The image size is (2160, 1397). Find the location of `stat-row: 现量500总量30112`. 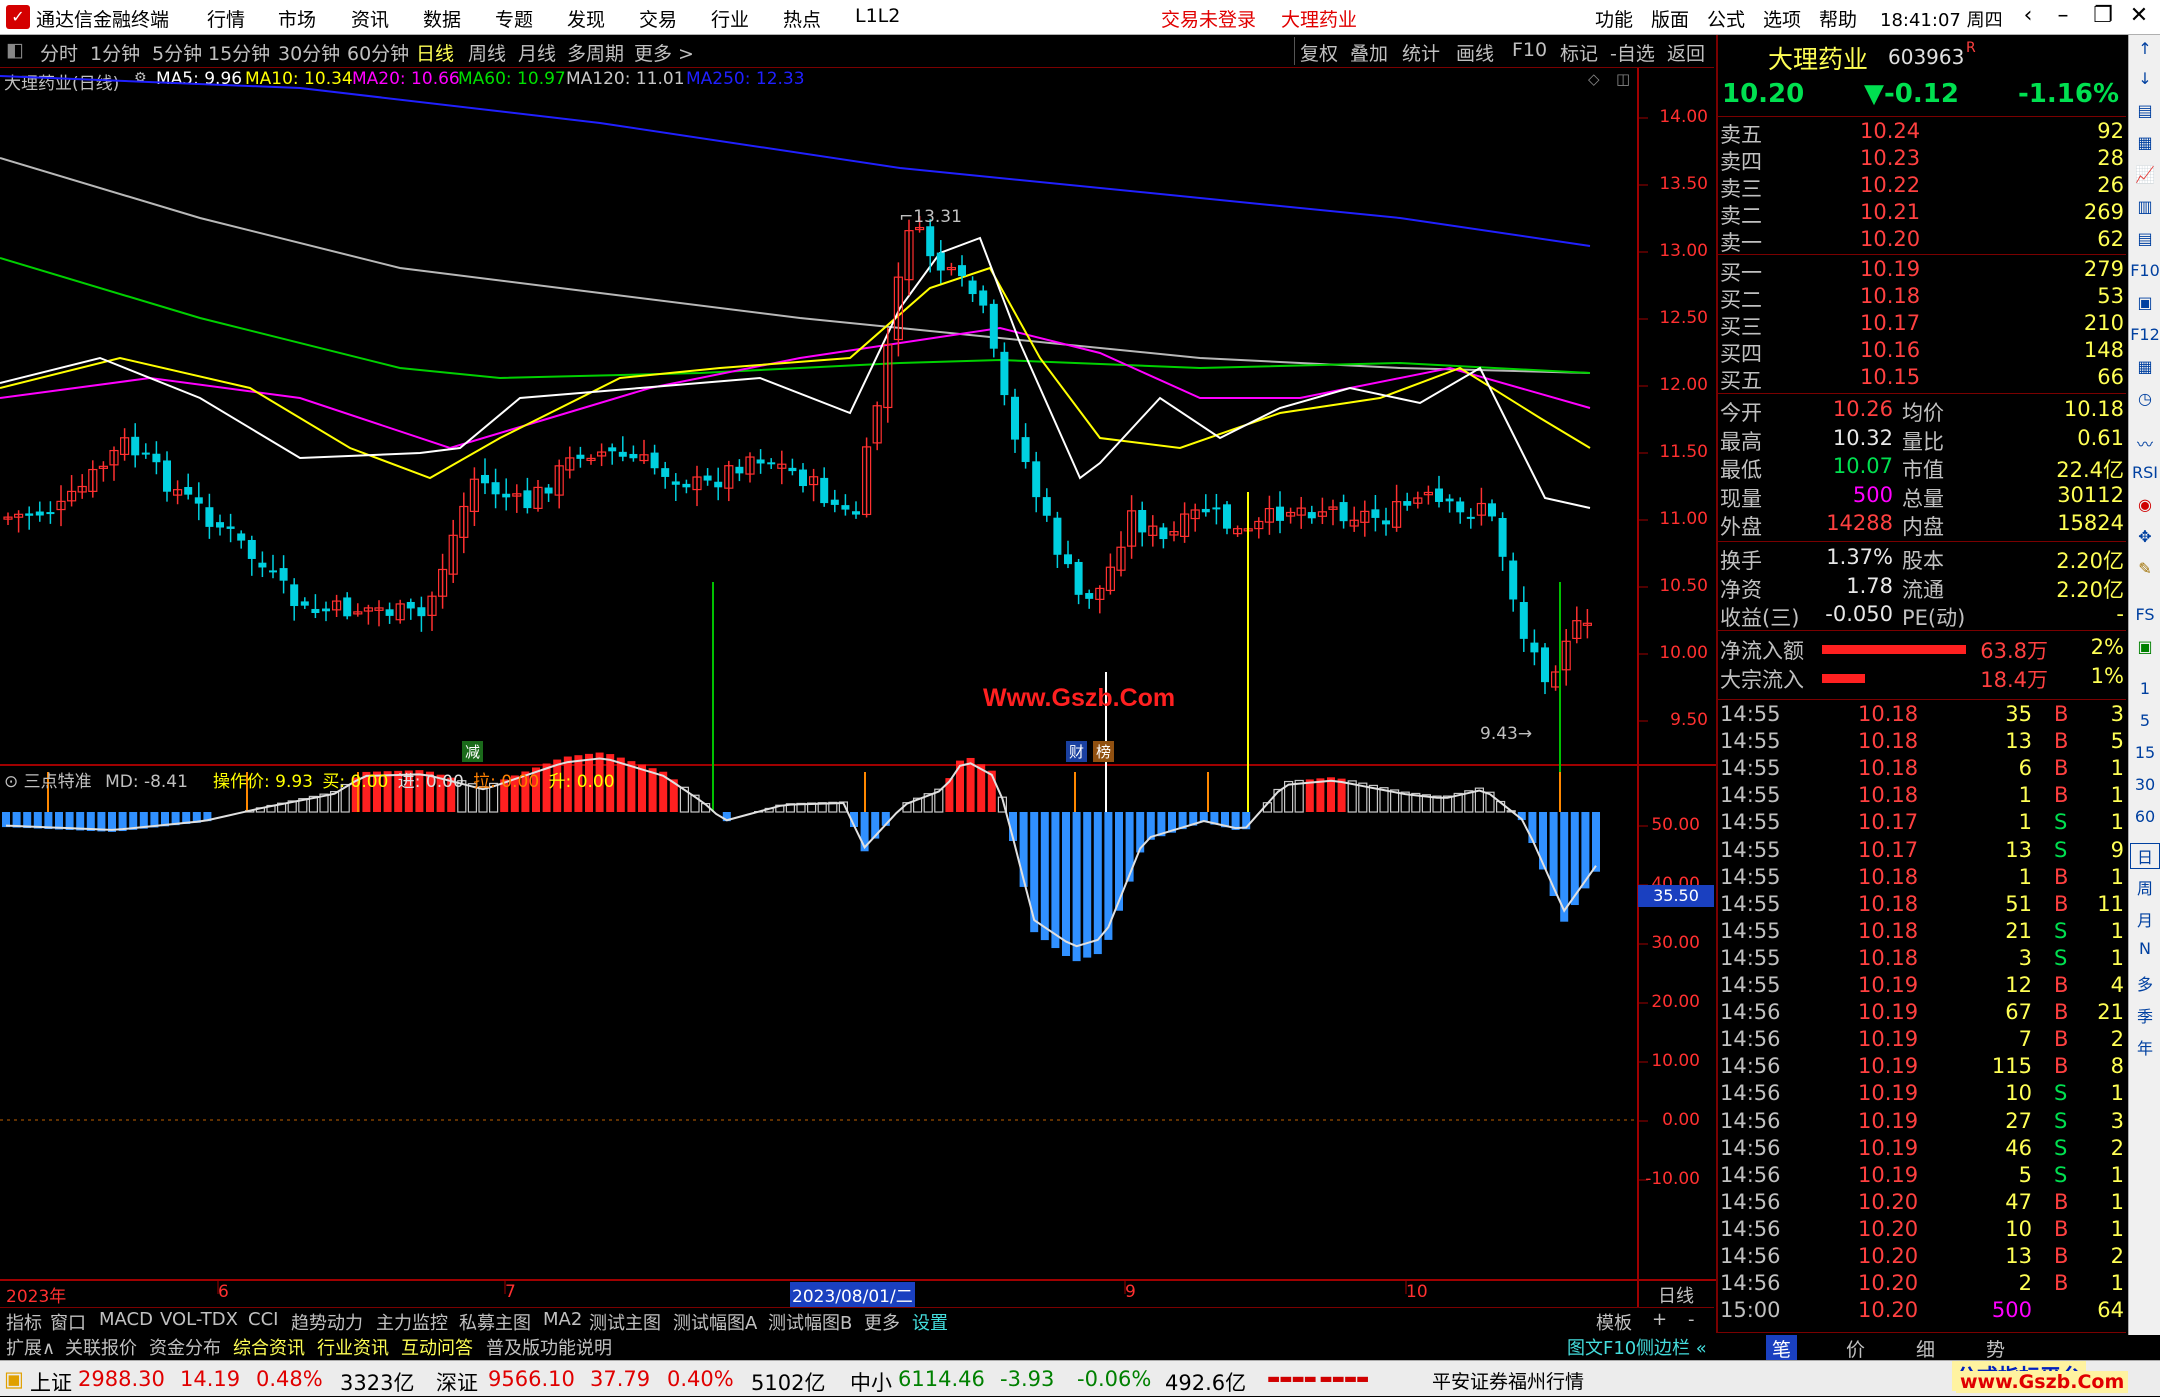

stat-row: 现量500总量30112 is located at coordinates (1922, 496).